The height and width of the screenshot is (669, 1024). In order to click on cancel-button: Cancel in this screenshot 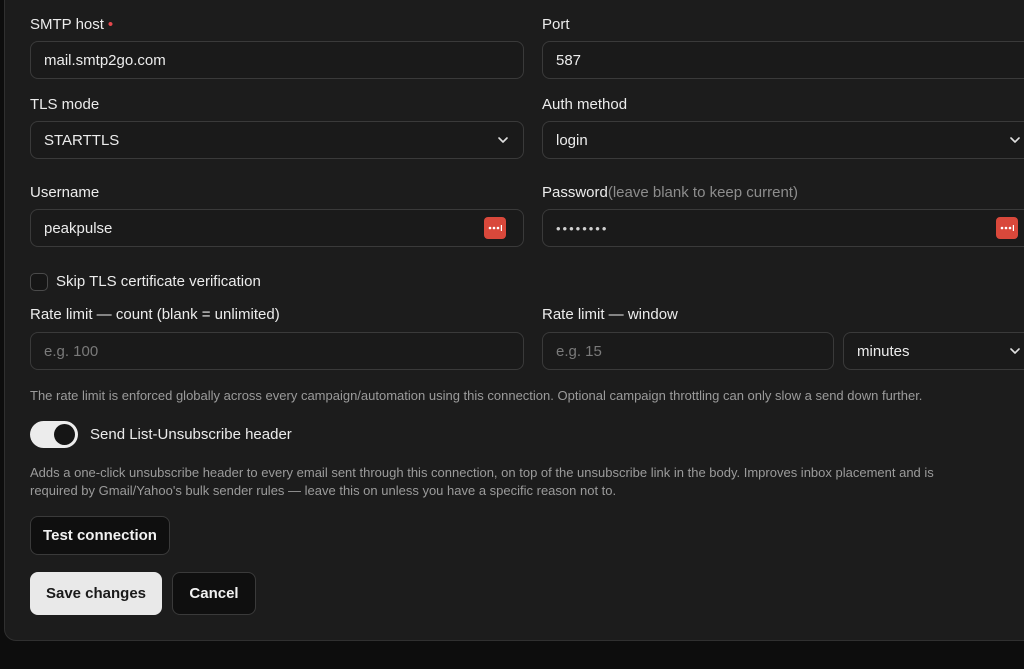, I will do `click(214, 593)`.